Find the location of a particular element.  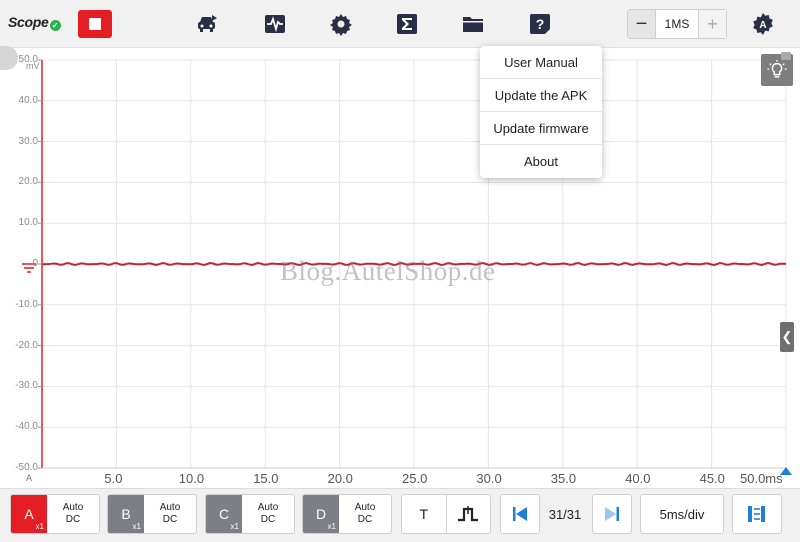

vehicle-icon is located at coordinates (207, 23).